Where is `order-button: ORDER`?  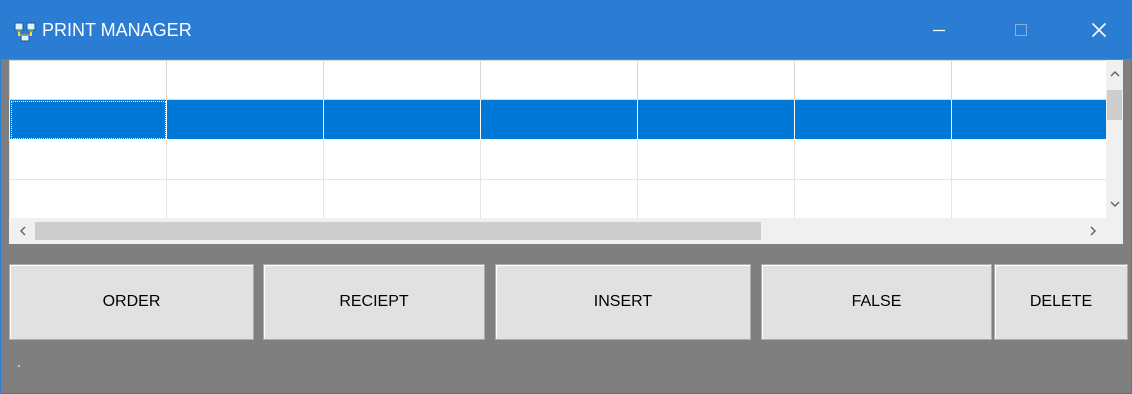 order-button: ORDER is located at coordinates (131, 302).